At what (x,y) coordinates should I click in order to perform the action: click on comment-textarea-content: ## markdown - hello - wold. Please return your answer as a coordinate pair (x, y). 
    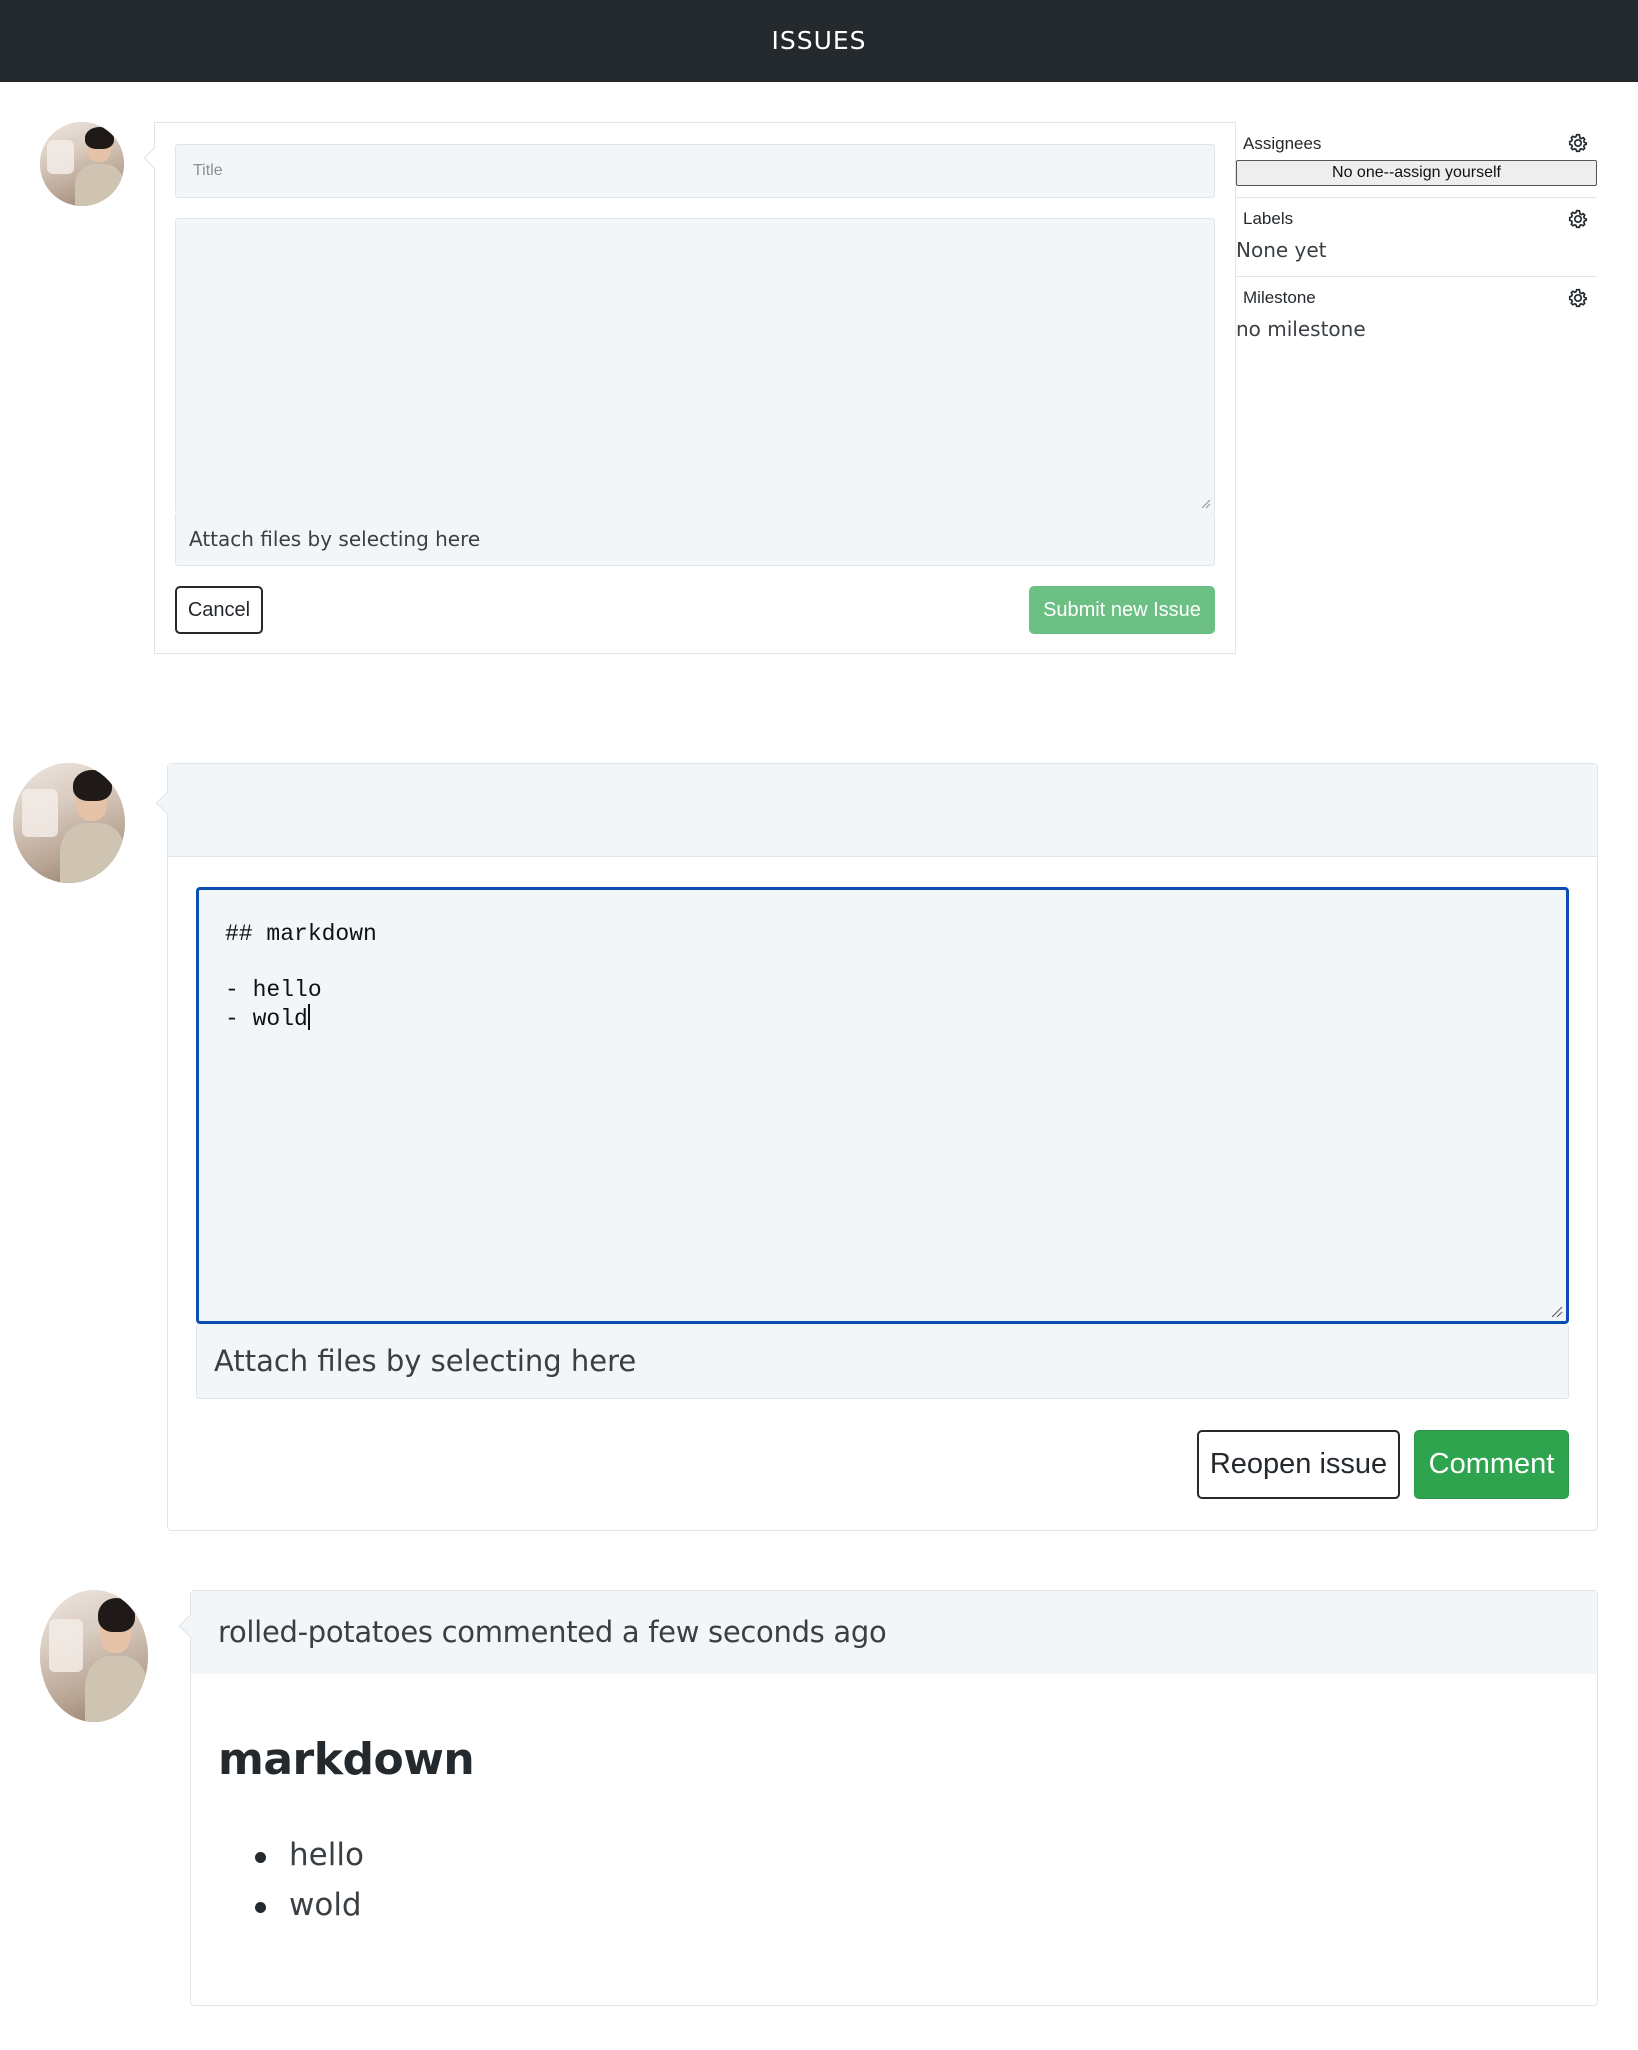
    Looking at the image, I should click on (301, 976).